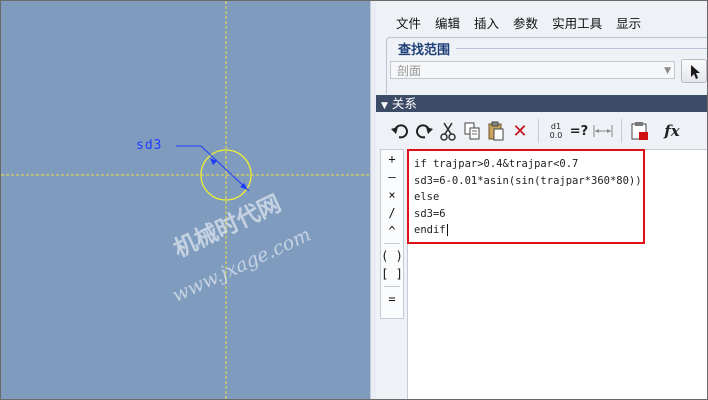  I want to click on function-icon: fx, so click(672, 131).